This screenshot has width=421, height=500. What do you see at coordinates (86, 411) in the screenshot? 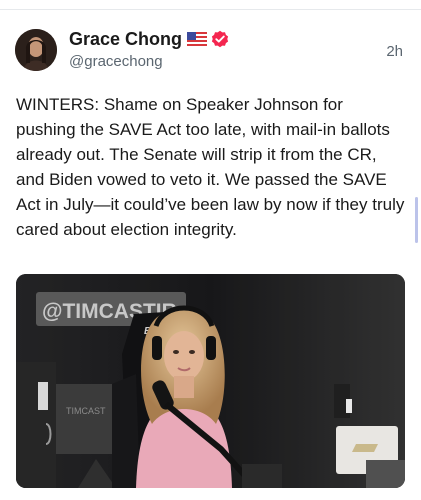
I see `speaker-label: TIMCAST` at bounding box center [86, 411].